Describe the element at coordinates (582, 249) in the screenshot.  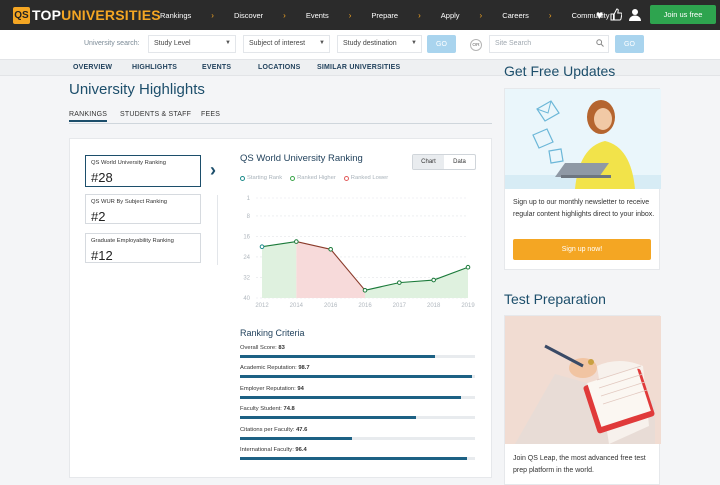
I see `sign-up-now-button: Sign up now!` at that location.